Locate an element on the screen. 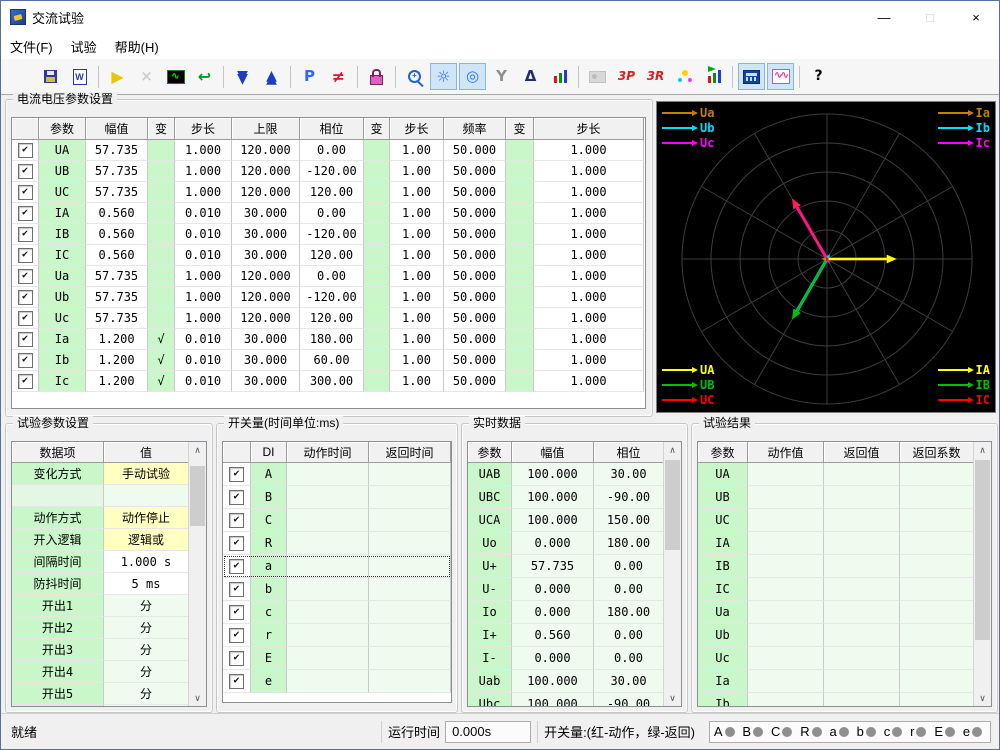  menu-file: 文件(F) is located at coordinates (31, 46).